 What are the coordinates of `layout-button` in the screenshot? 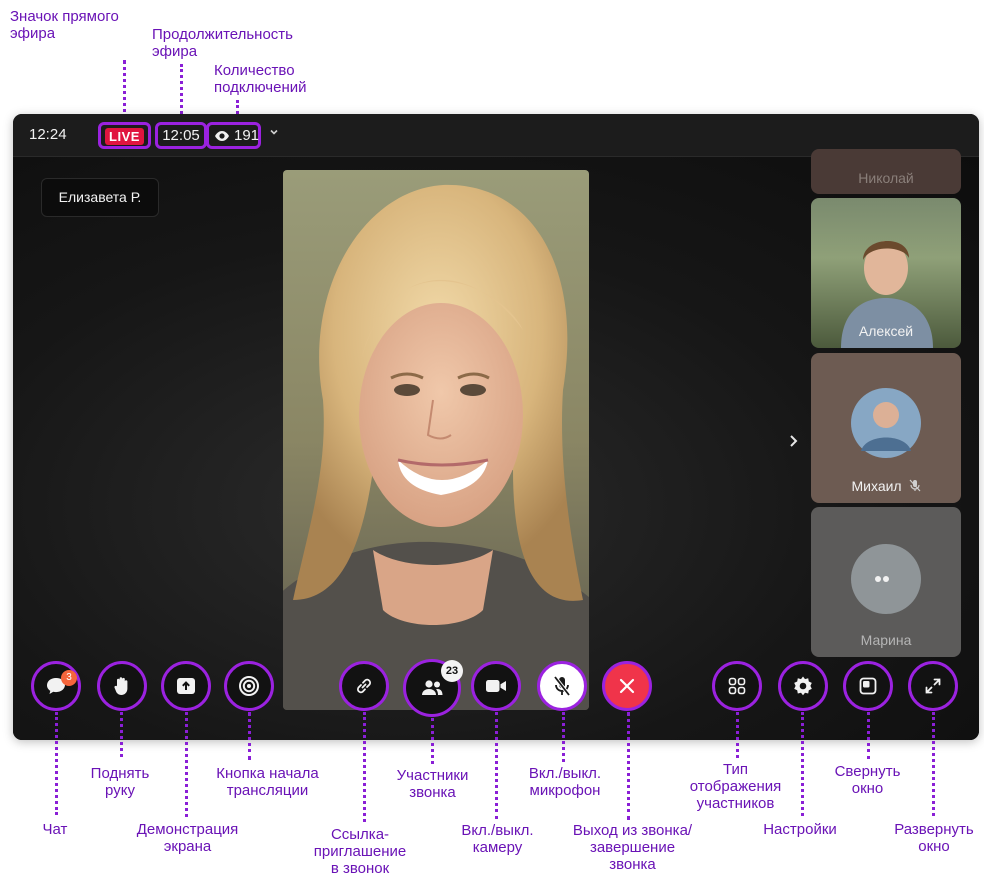 It's located at (737, 686).